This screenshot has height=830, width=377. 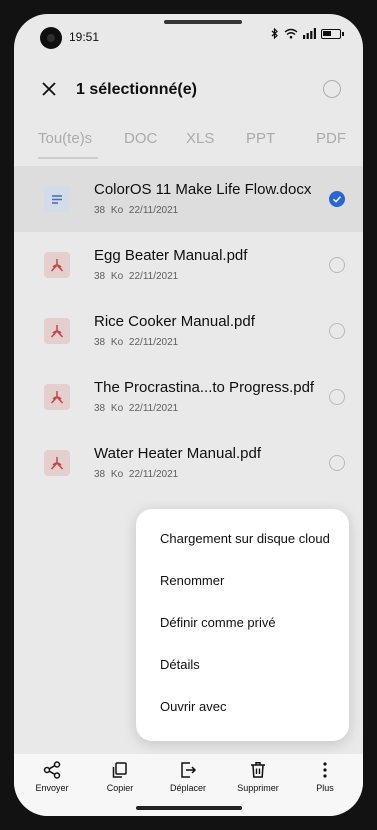 What do you see at coordinates (189, 808) in the screenshot?
I see `home-indicator` at bounding box center [189, 808].